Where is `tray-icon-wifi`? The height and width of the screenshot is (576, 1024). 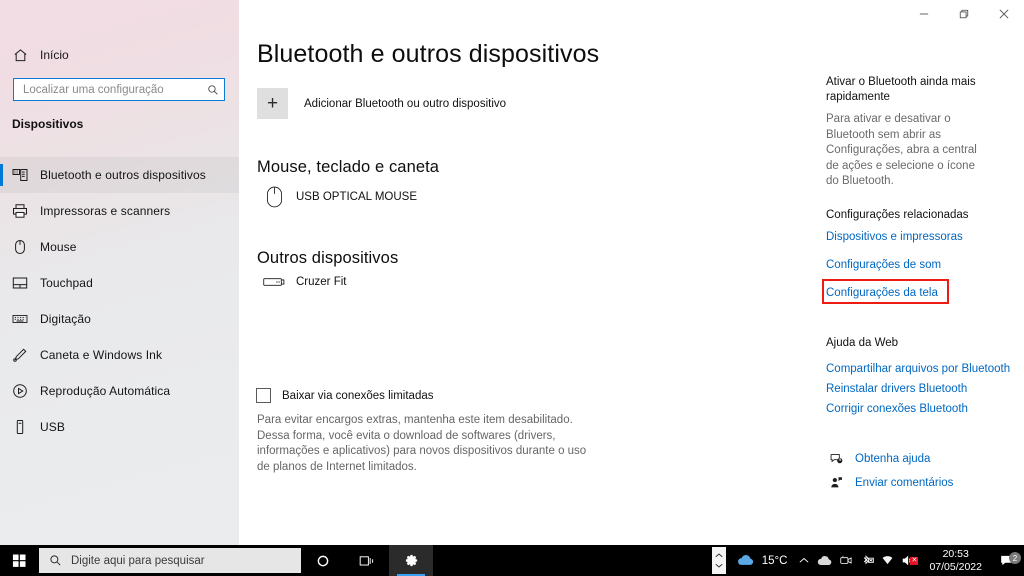
tray-icon-wifi is located at coordinates (887, 560).